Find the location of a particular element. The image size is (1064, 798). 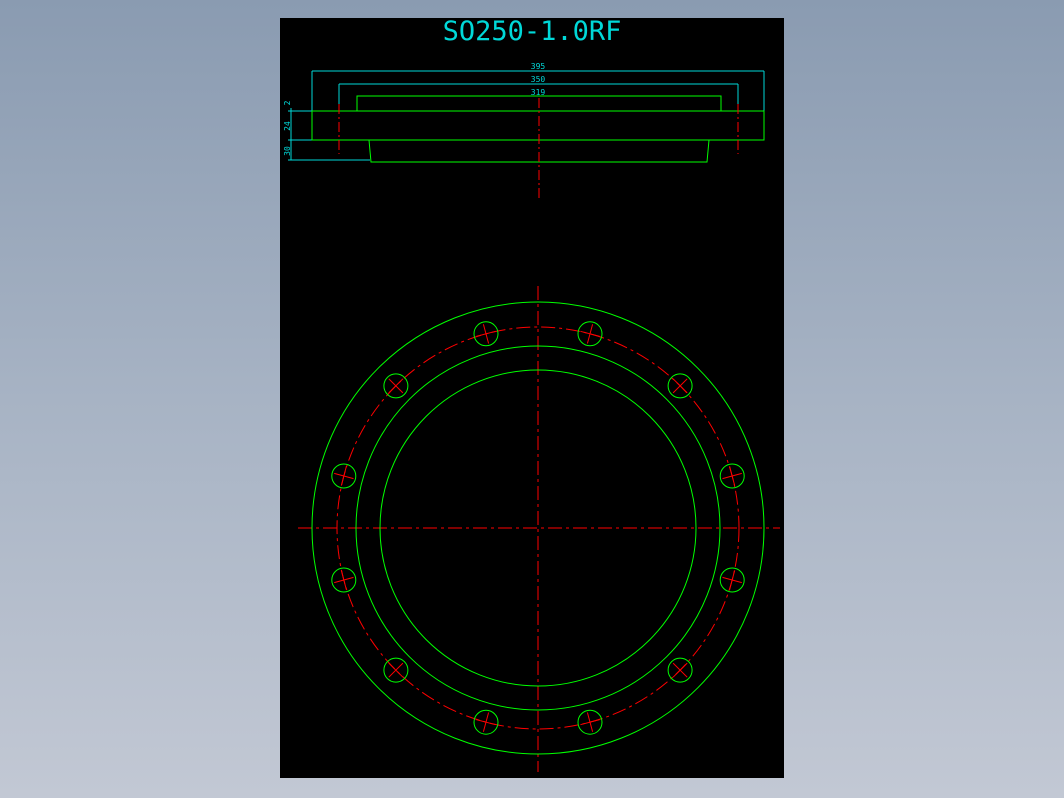

dimension-lines is located at coordinates (526, 115).